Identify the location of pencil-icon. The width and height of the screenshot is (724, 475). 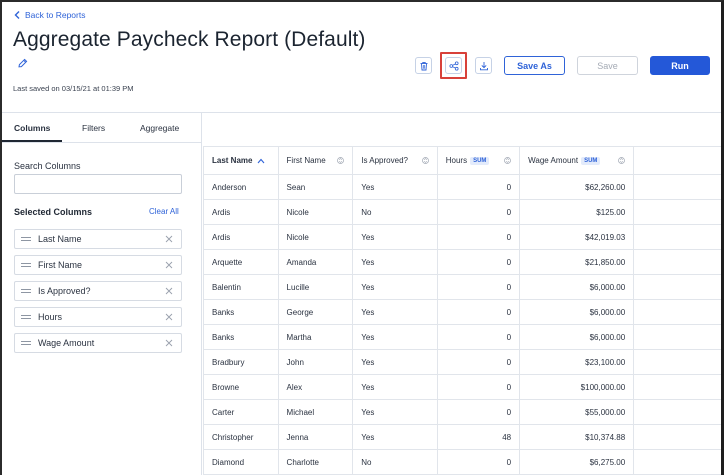
(22, 63).